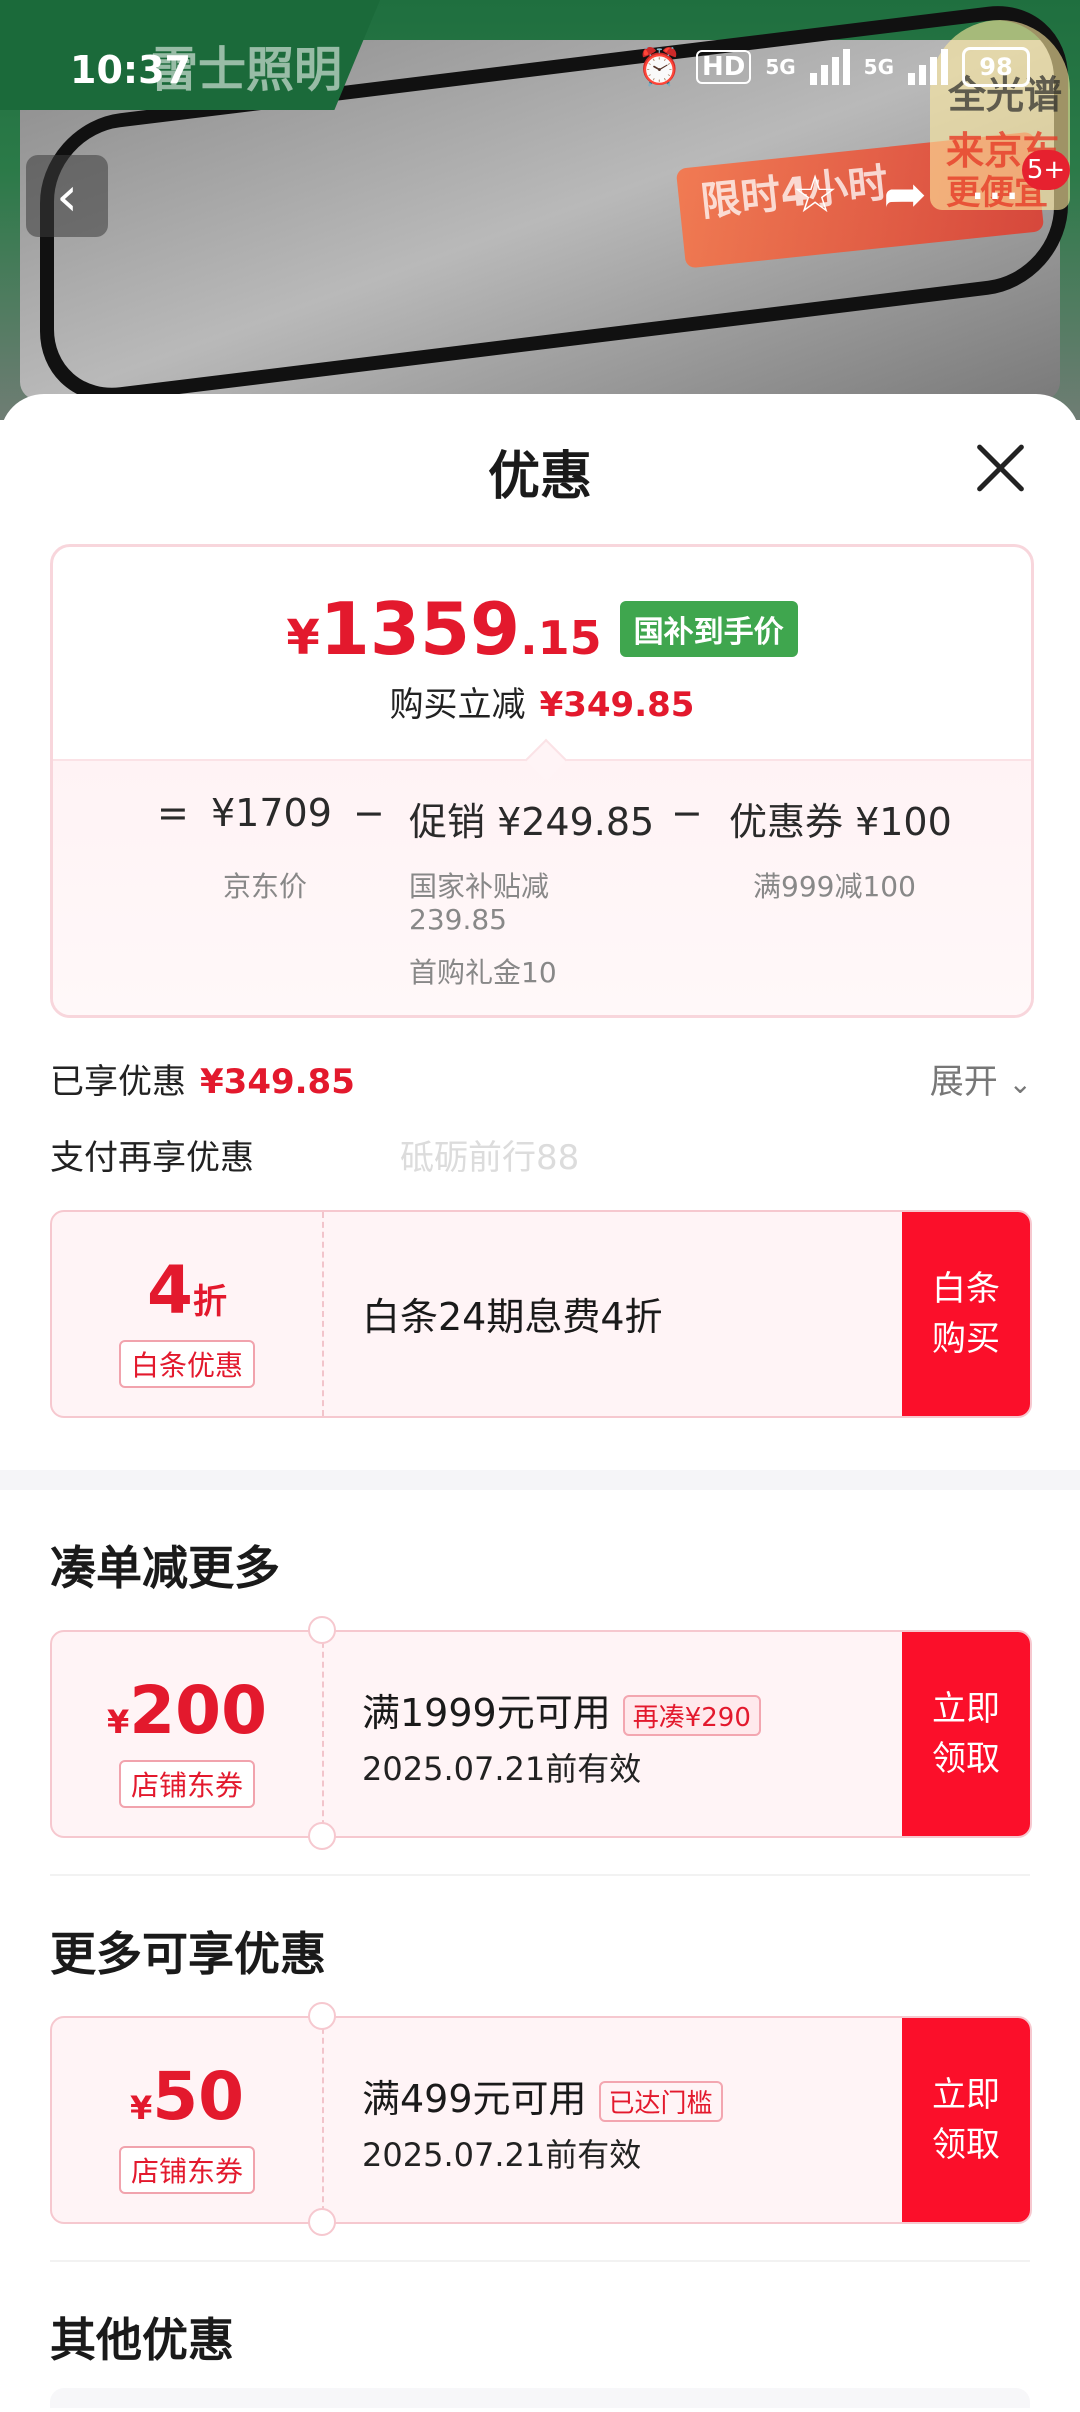 This screenshot has width=1080, height=2412. Describe the element at coordinates (840, 822) in the screenshot. I see `coupon-amount: 优惠券 ¥100` at that location.